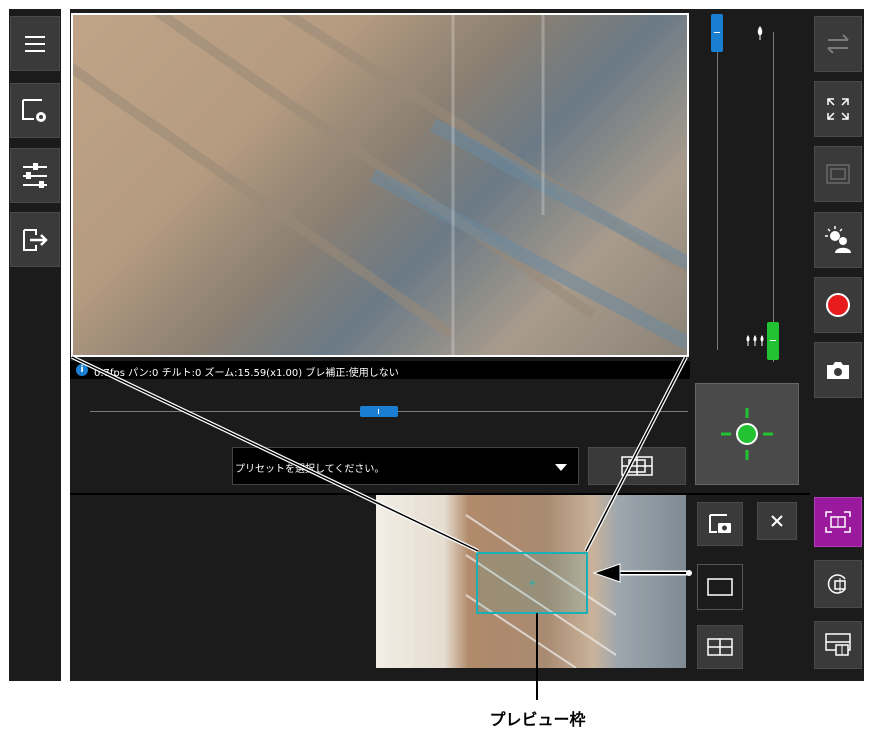 The image size is (869, 733). I want to click on preset-placeholder: プリセットを選択してください。, so click(310, 469).